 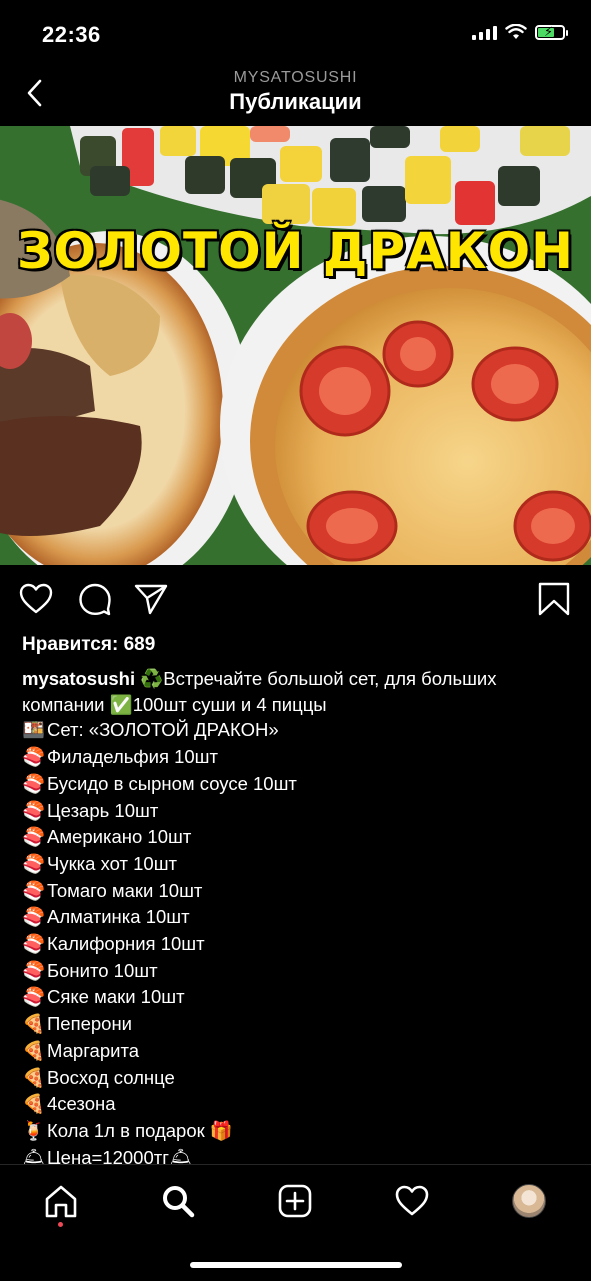 I want to click on home-indicator, so click(x=296, y=1265).